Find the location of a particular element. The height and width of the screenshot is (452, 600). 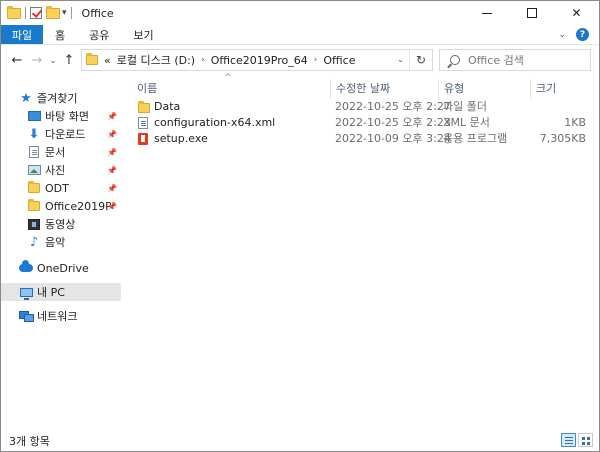

breadcrumb-overflow: « is located at coordinates (107, 60).